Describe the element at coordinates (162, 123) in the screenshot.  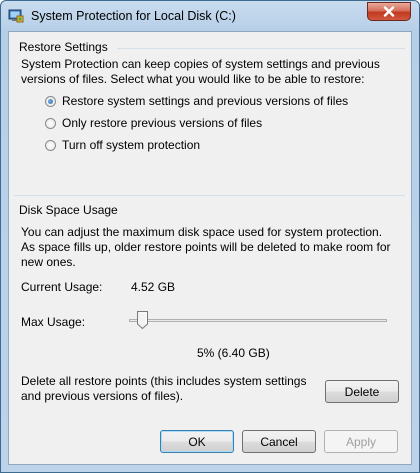
I see `radio-label: Only restore previous versions of files` at that location.